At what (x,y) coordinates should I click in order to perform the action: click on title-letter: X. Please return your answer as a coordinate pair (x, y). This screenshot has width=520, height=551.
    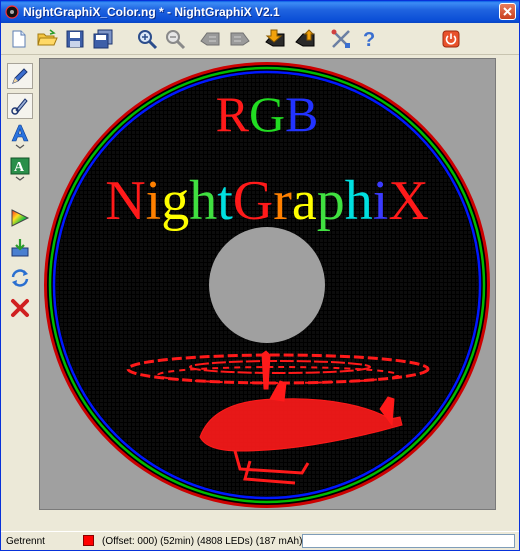
    Looking at the image, I should click on (408, 201).